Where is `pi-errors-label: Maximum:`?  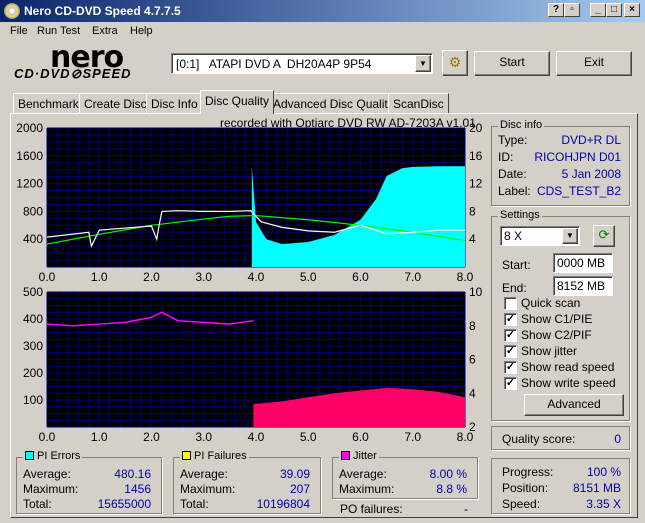 pi-errors-label: Maximum: is located at coordinates (51, 489).